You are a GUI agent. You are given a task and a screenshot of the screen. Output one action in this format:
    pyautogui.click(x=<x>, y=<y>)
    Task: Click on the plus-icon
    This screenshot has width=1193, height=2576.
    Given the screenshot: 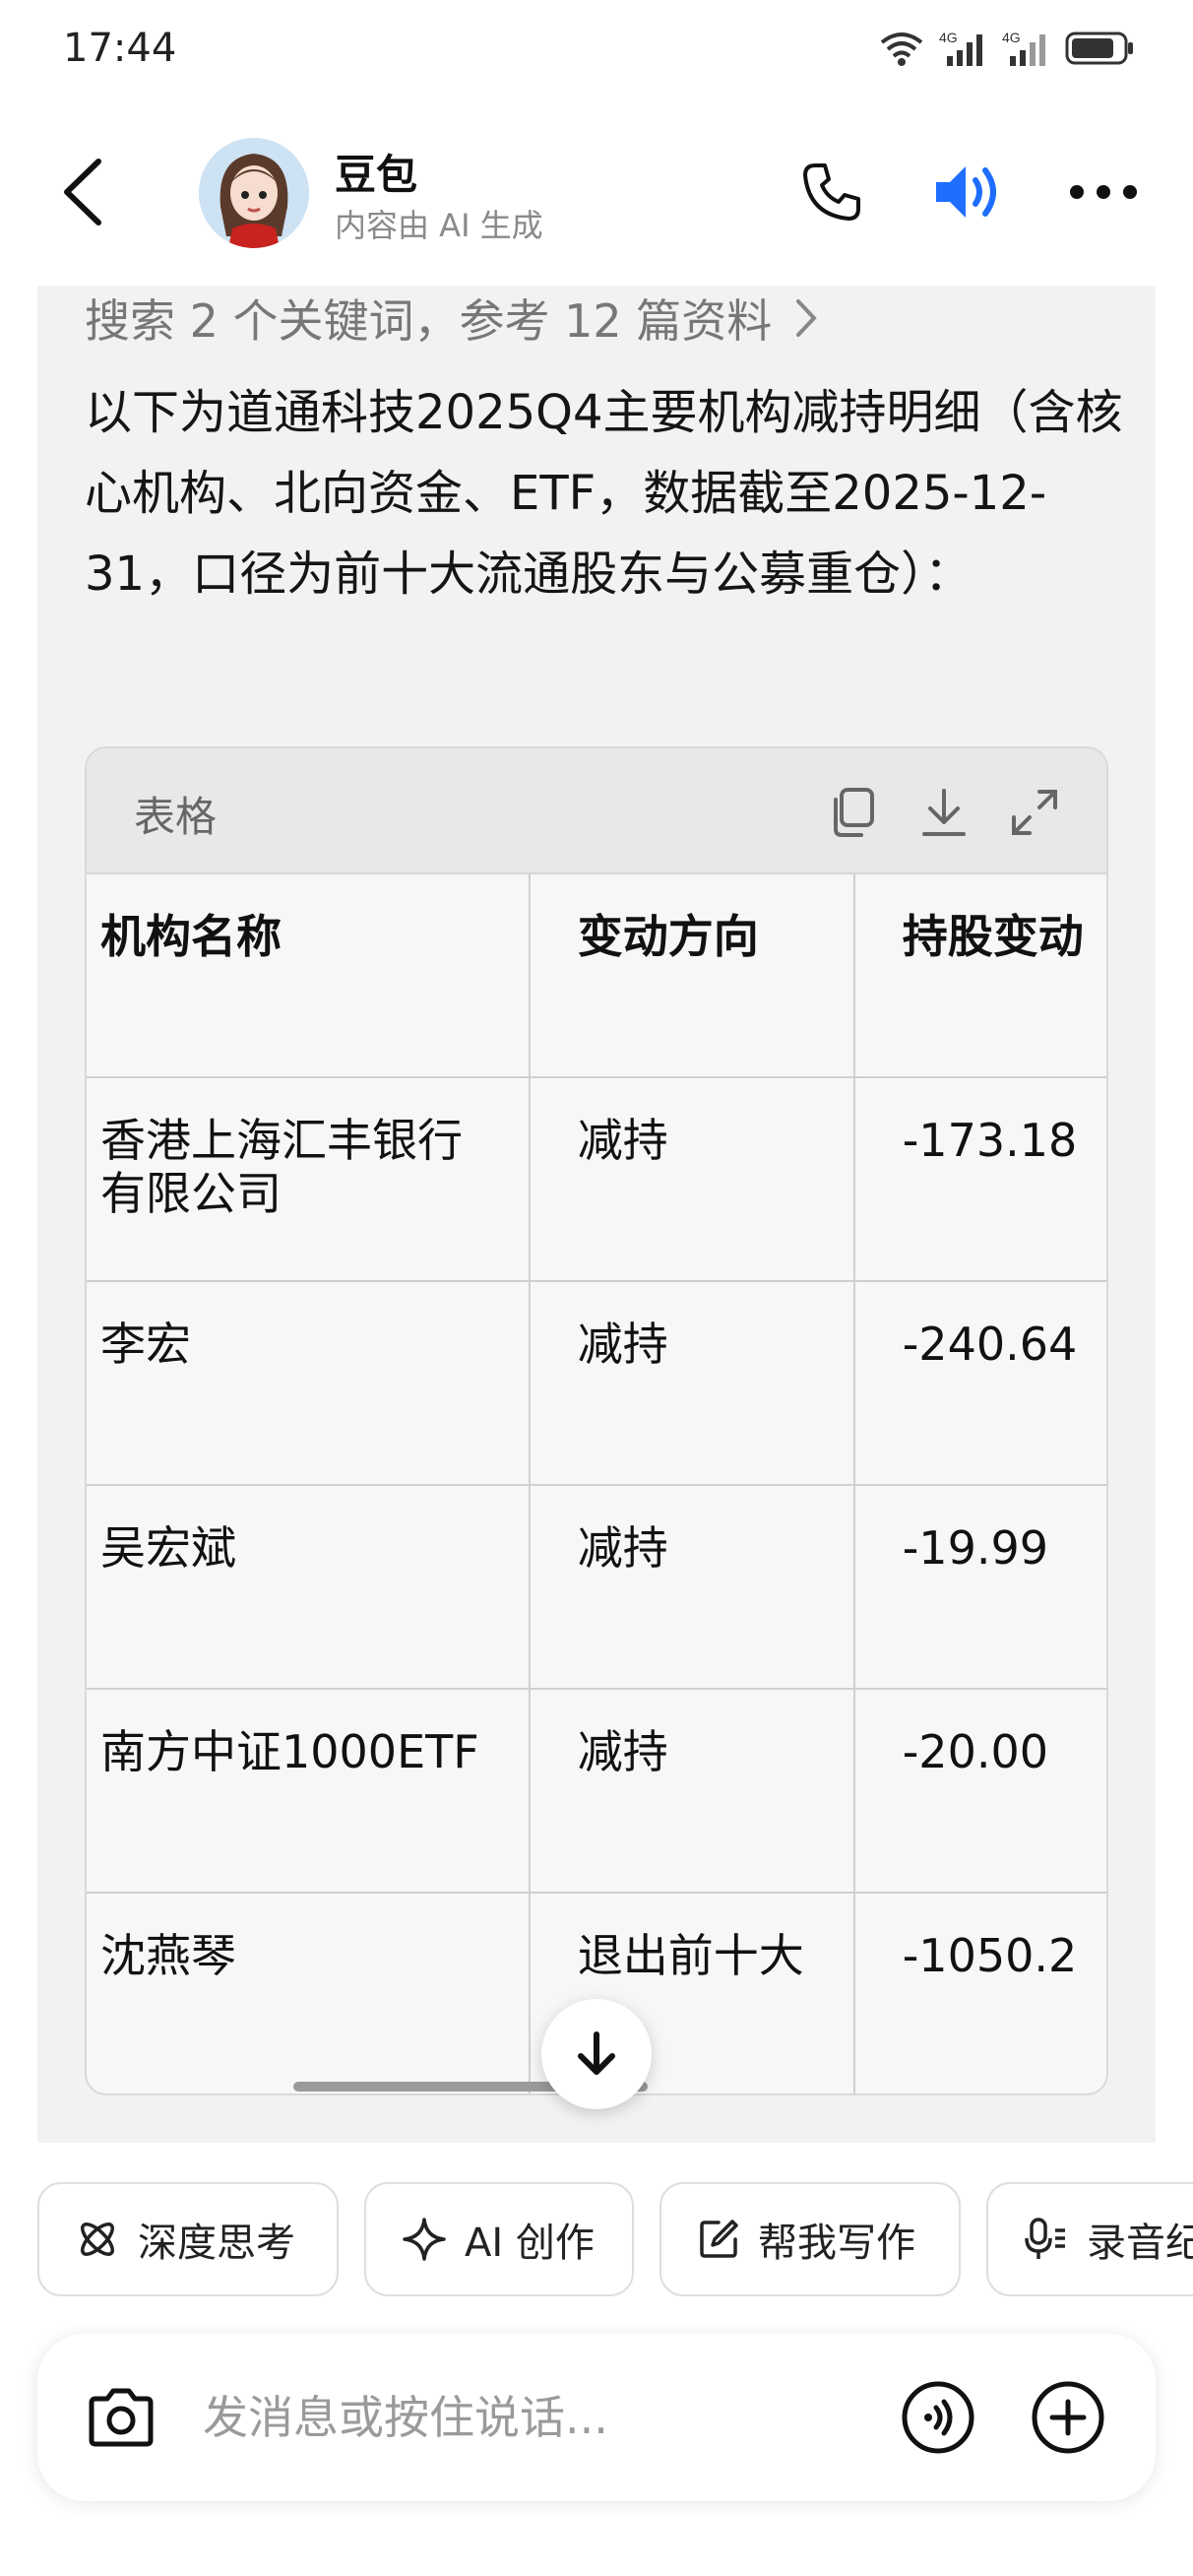 What is the action you would take?
    pyautogui.click(x=1068, y=2417)
    